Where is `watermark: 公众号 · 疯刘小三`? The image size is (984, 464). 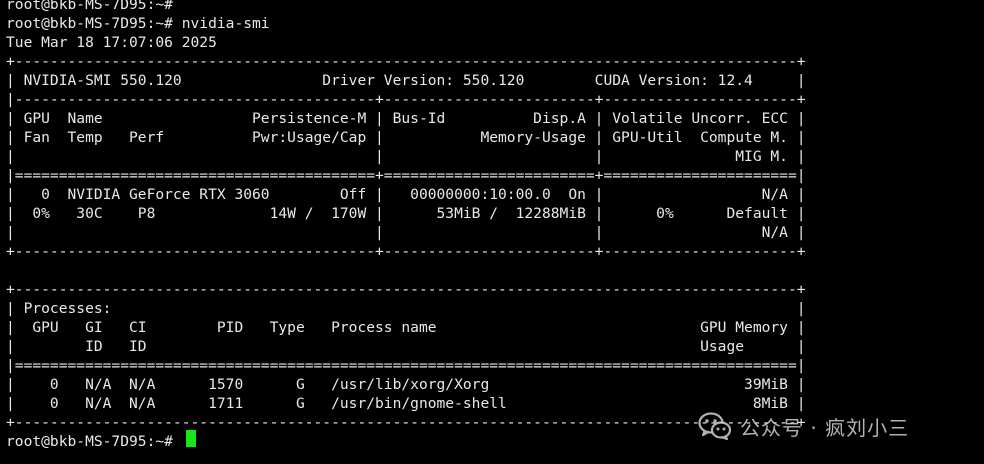 watermark: 公众号 · 疯刘小三 is located at coordinates (803, 426).